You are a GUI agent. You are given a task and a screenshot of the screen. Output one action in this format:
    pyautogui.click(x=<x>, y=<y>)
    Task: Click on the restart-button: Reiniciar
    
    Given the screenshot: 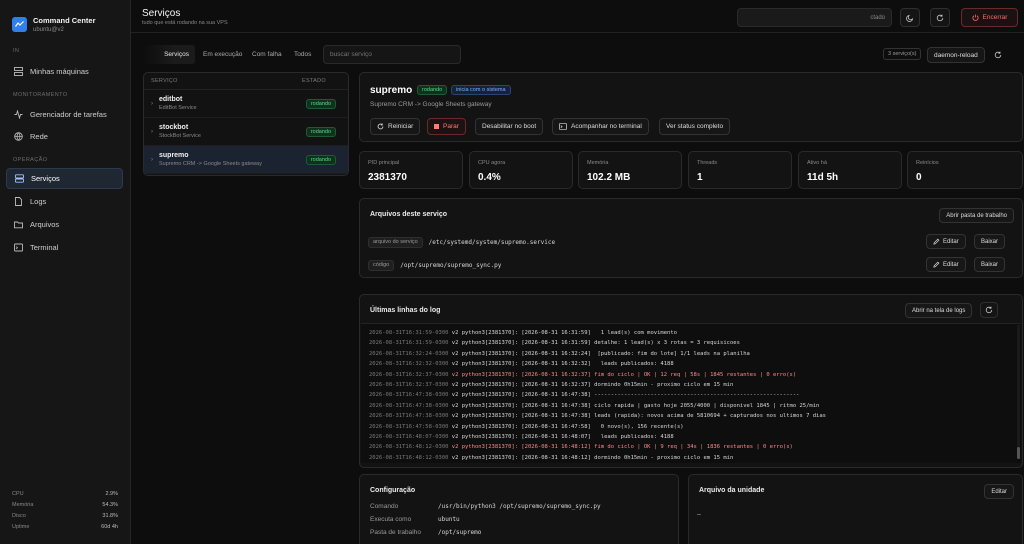 What is the action you would take?
    pyautogui.click(x=395, y=126)
    